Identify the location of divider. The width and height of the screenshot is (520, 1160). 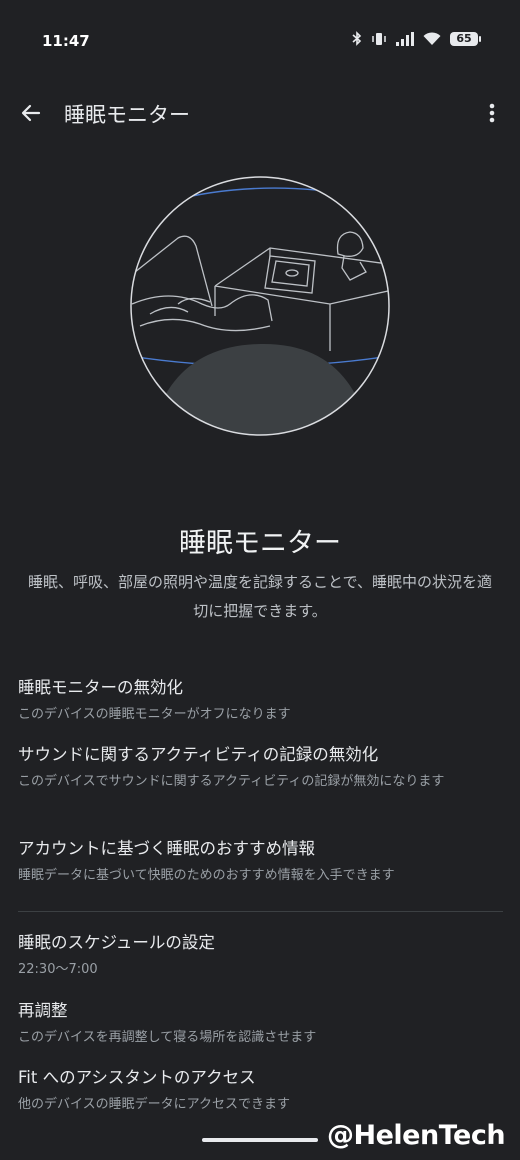
(260, 911).